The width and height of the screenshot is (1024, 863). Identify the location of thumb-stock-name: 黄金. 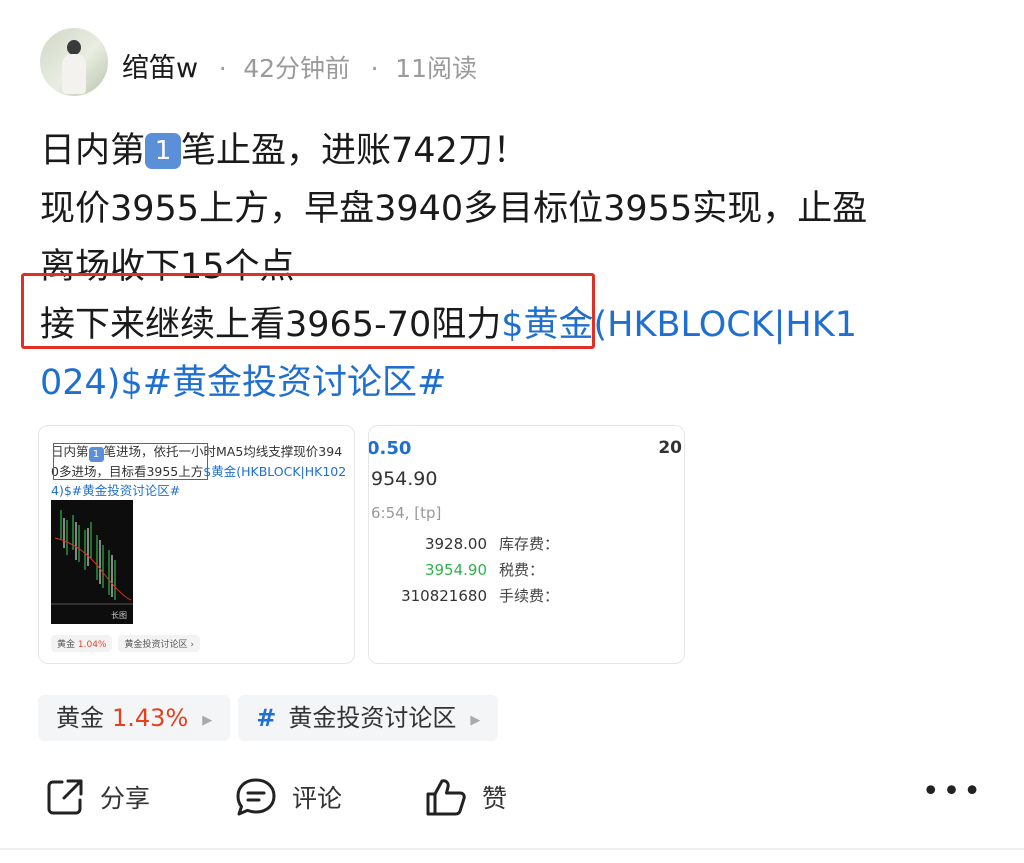
(66, 645).